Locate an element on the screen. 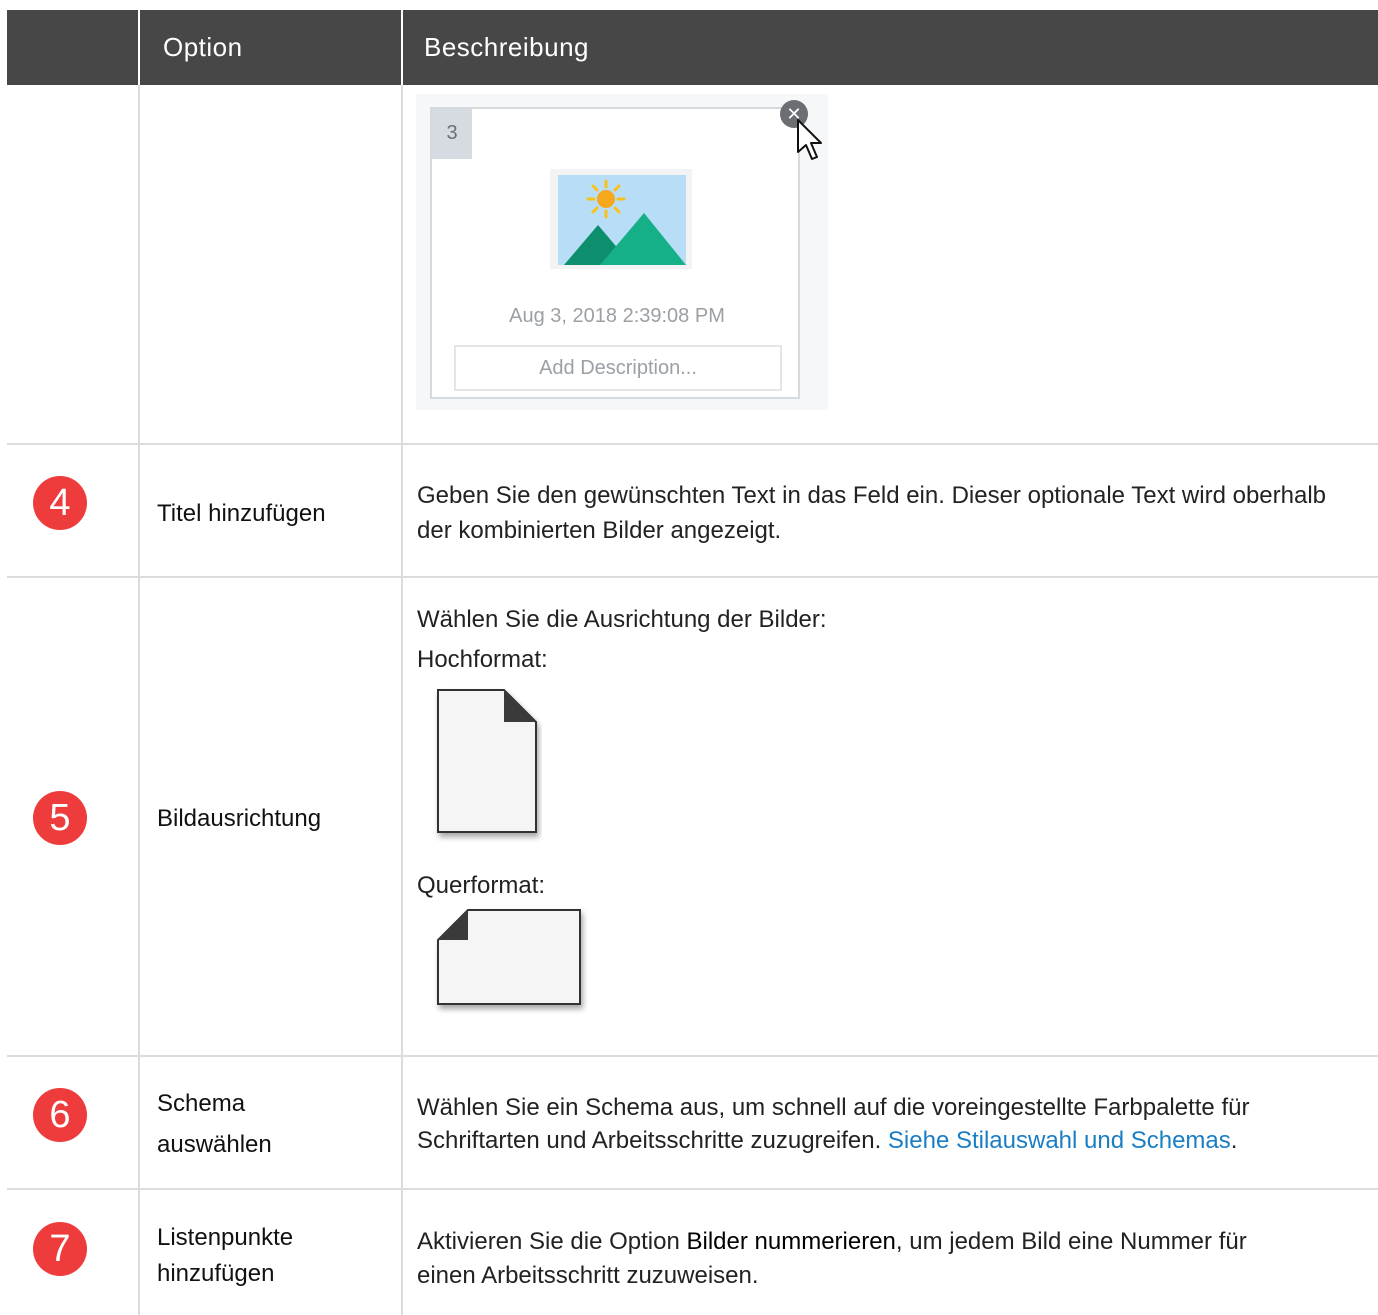 This screenshot has width=1378, height=1315. option-title-line2: auswählen is located at coordinates (214, 1144).